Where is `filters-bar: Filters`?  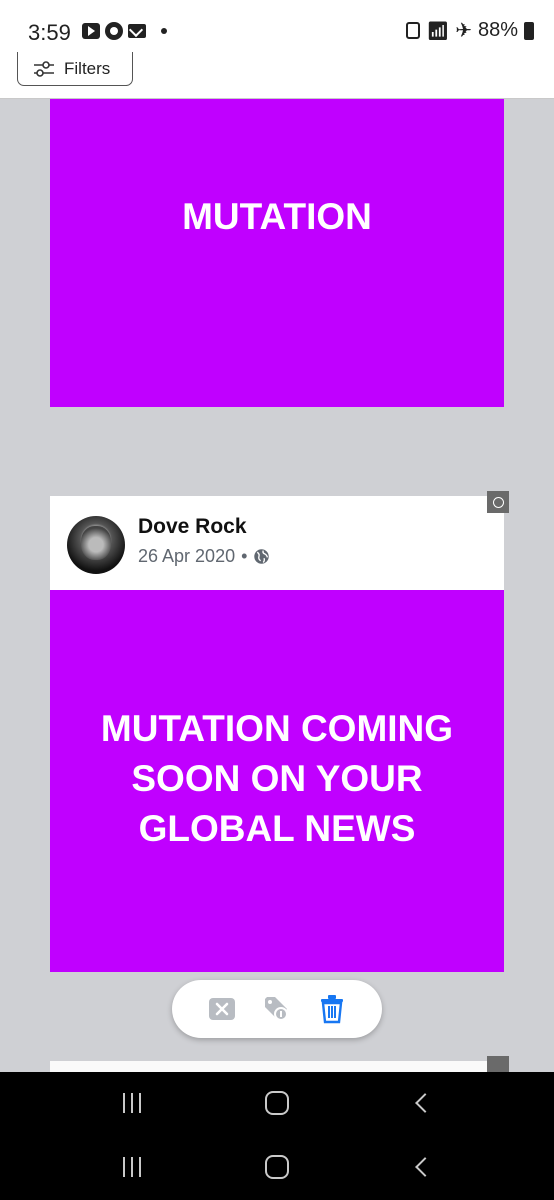 filters-bar: Filters is located at coordinates (277, 75).